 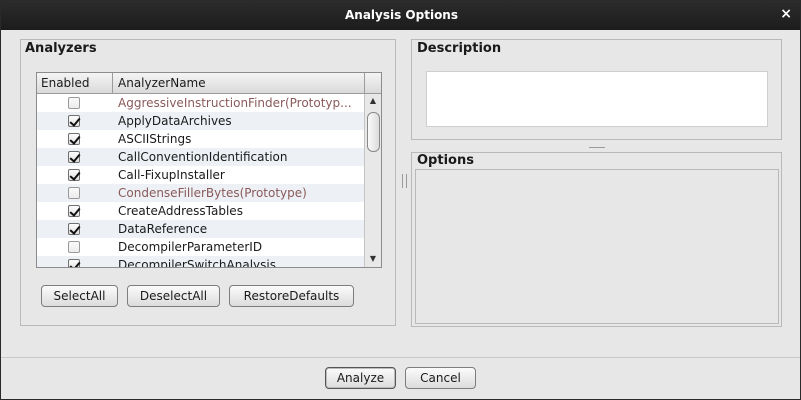 I want to click on table-row: Call-FixupInstaller, so click(x=201, y=175).